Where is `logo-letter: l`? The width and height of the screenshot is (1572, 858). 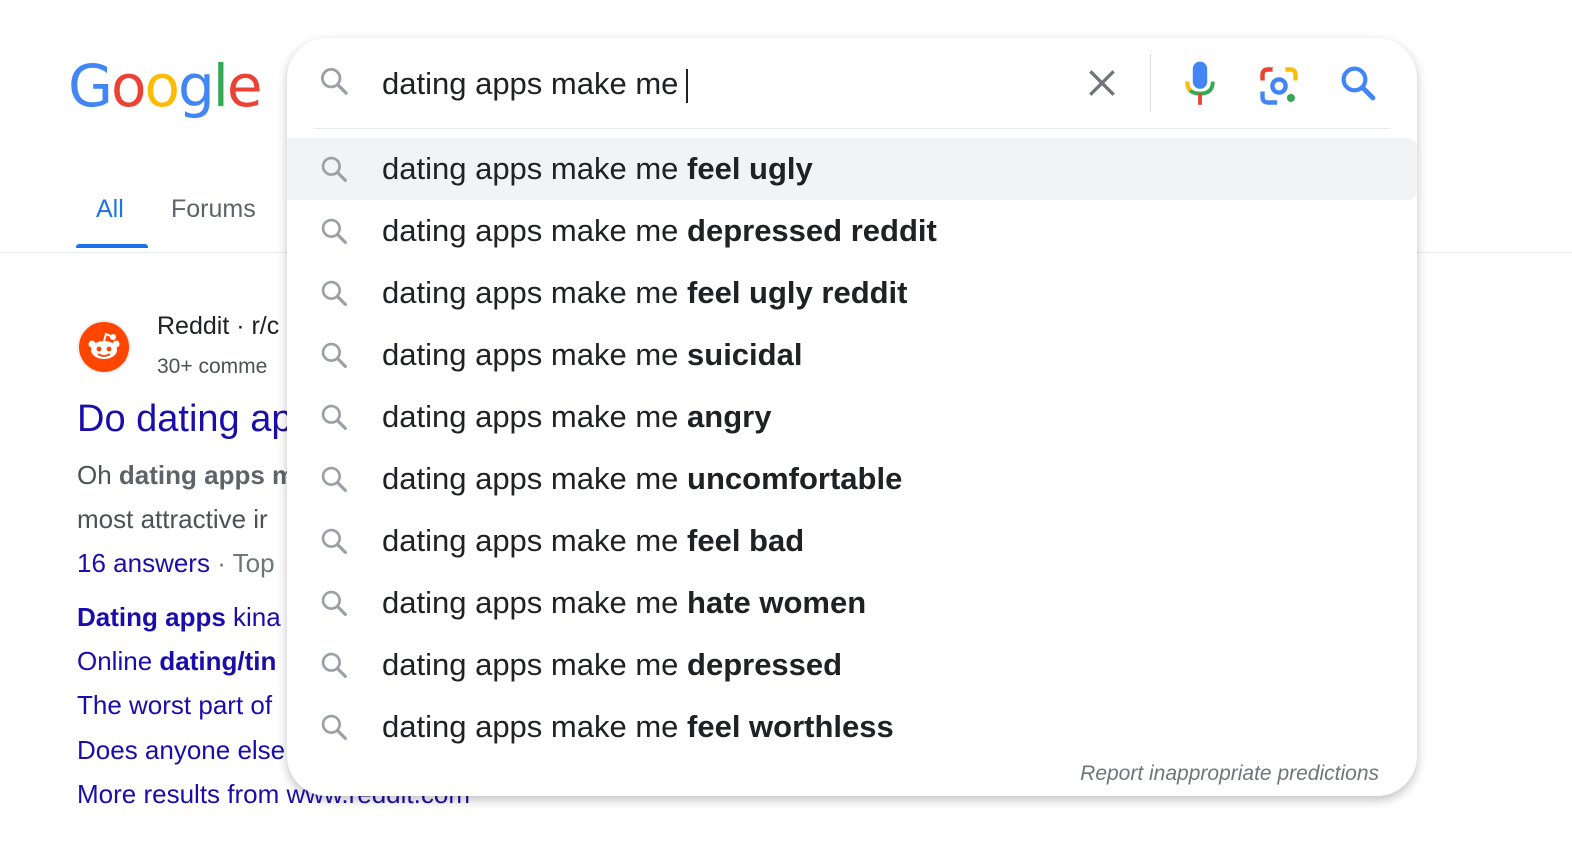 logo-letter: l is located at coordinates (220, 86).